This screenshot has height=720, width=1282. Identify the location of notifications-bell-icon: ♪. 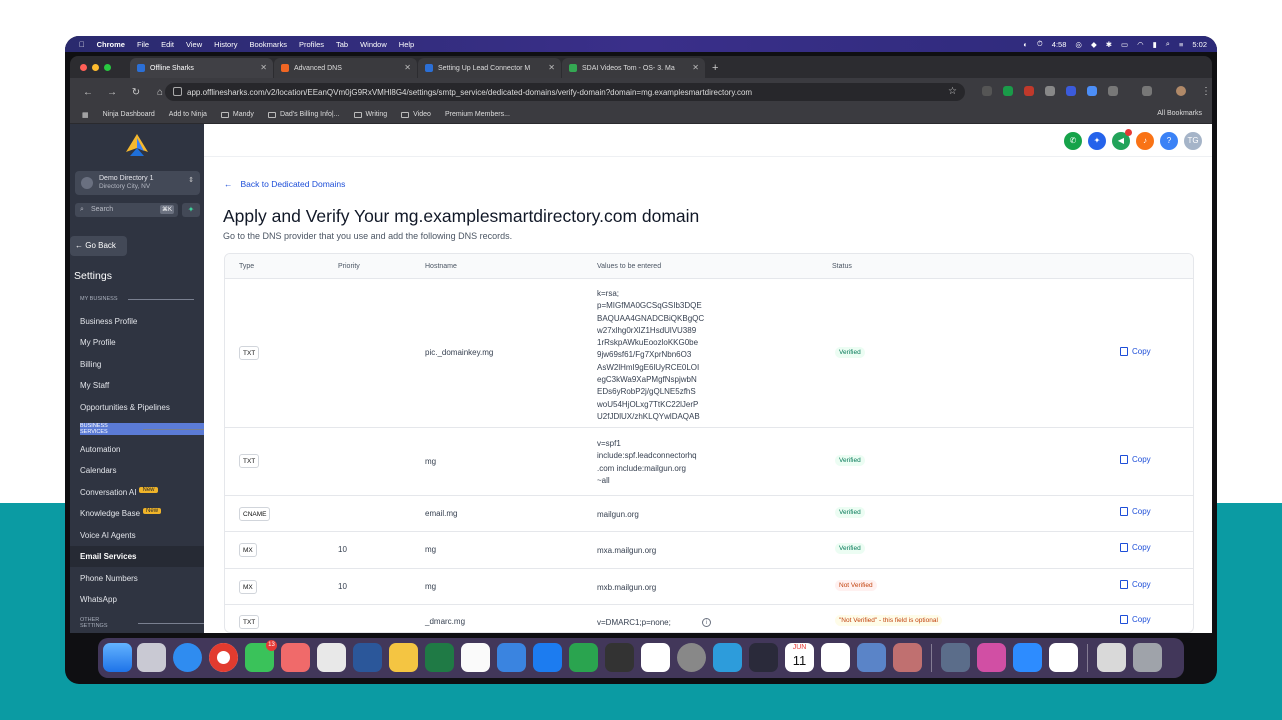
(1145, 141).